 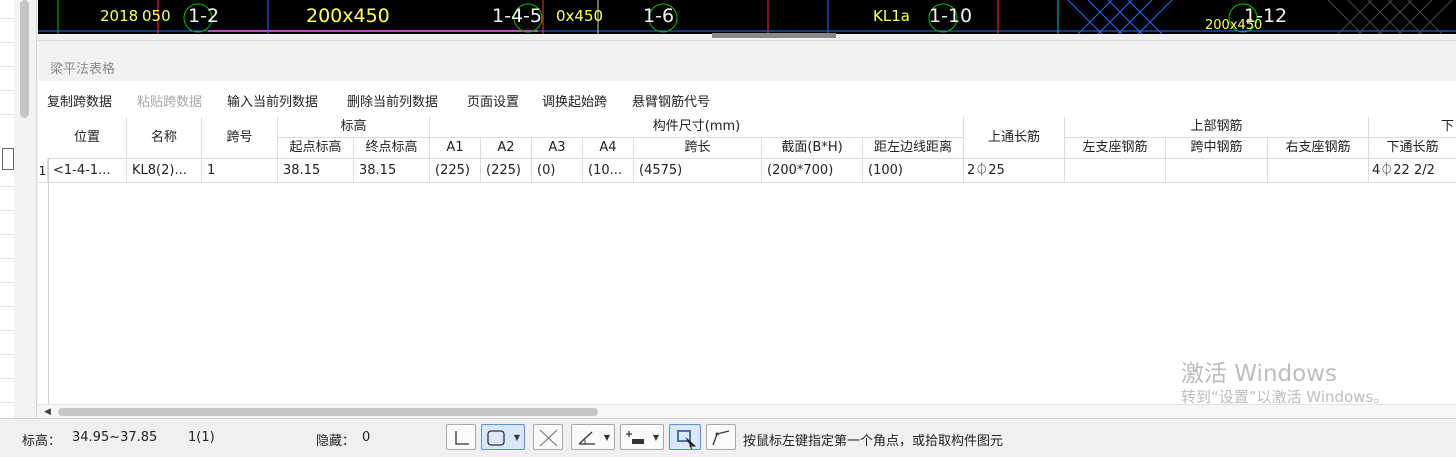 What do you see at coordinates (25, 209) in the screenshot?
I see `vertical-scrollbar` at bounding box center [25, 209].